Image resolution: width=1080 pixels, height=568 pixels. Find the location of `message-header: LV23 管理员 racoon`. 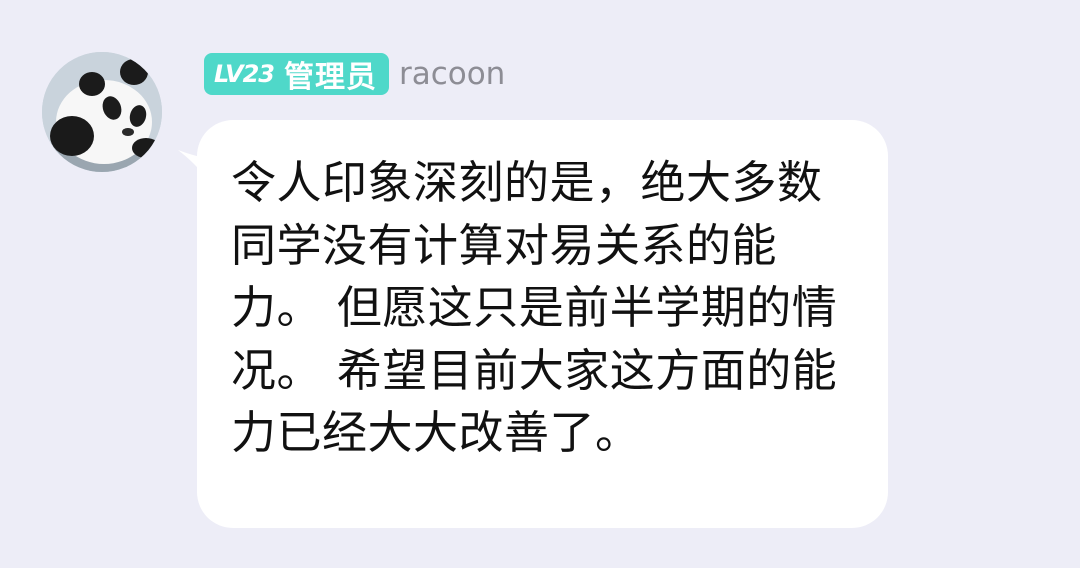

message-header: LV23 管理员 racoon is located at coordinates (354, 74).